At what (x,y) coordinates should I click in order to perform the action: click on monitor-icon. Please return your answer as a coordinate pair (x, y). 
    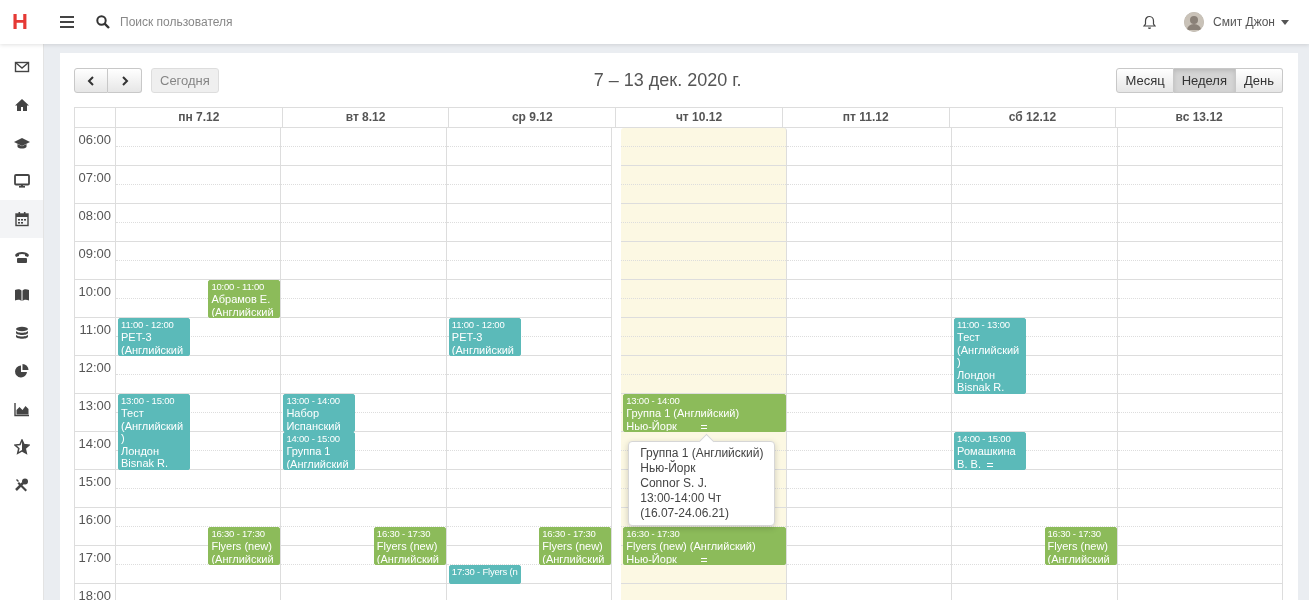
    Looking at the image, I should click on (21, 181).